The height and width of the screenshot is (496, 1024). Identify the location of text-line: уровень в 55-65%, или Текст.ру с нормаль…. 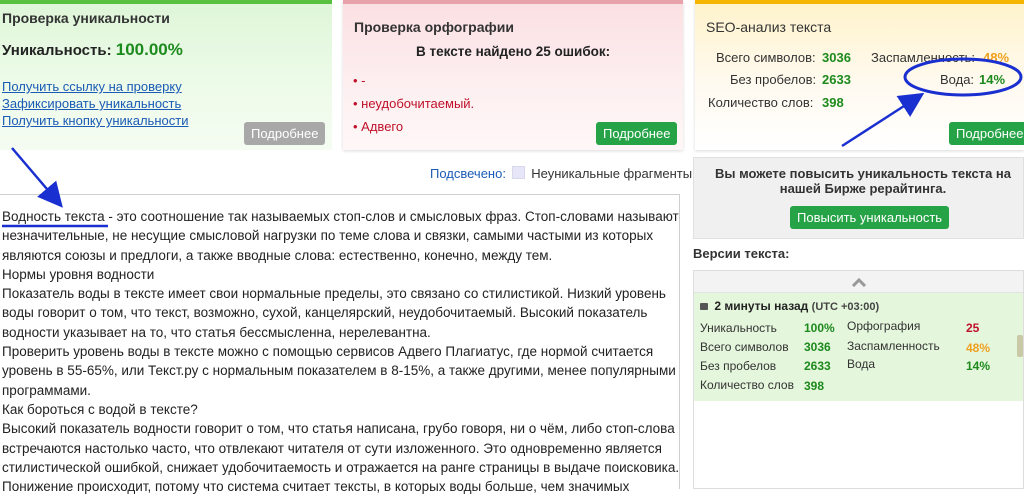
(339, 371).